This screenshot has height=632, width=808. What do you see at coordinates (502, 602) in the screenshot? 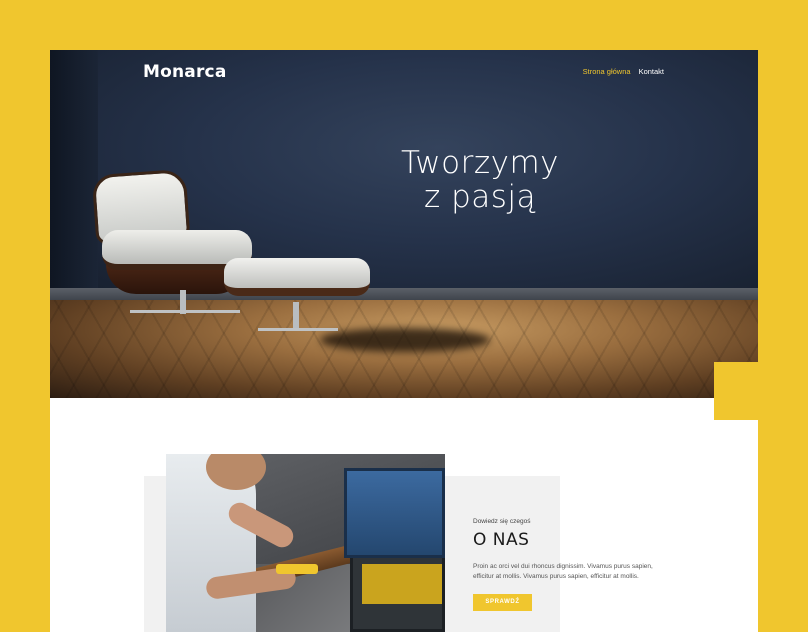
I see `check-button: SPRAWDŹ` at bounding box center [502, 602].